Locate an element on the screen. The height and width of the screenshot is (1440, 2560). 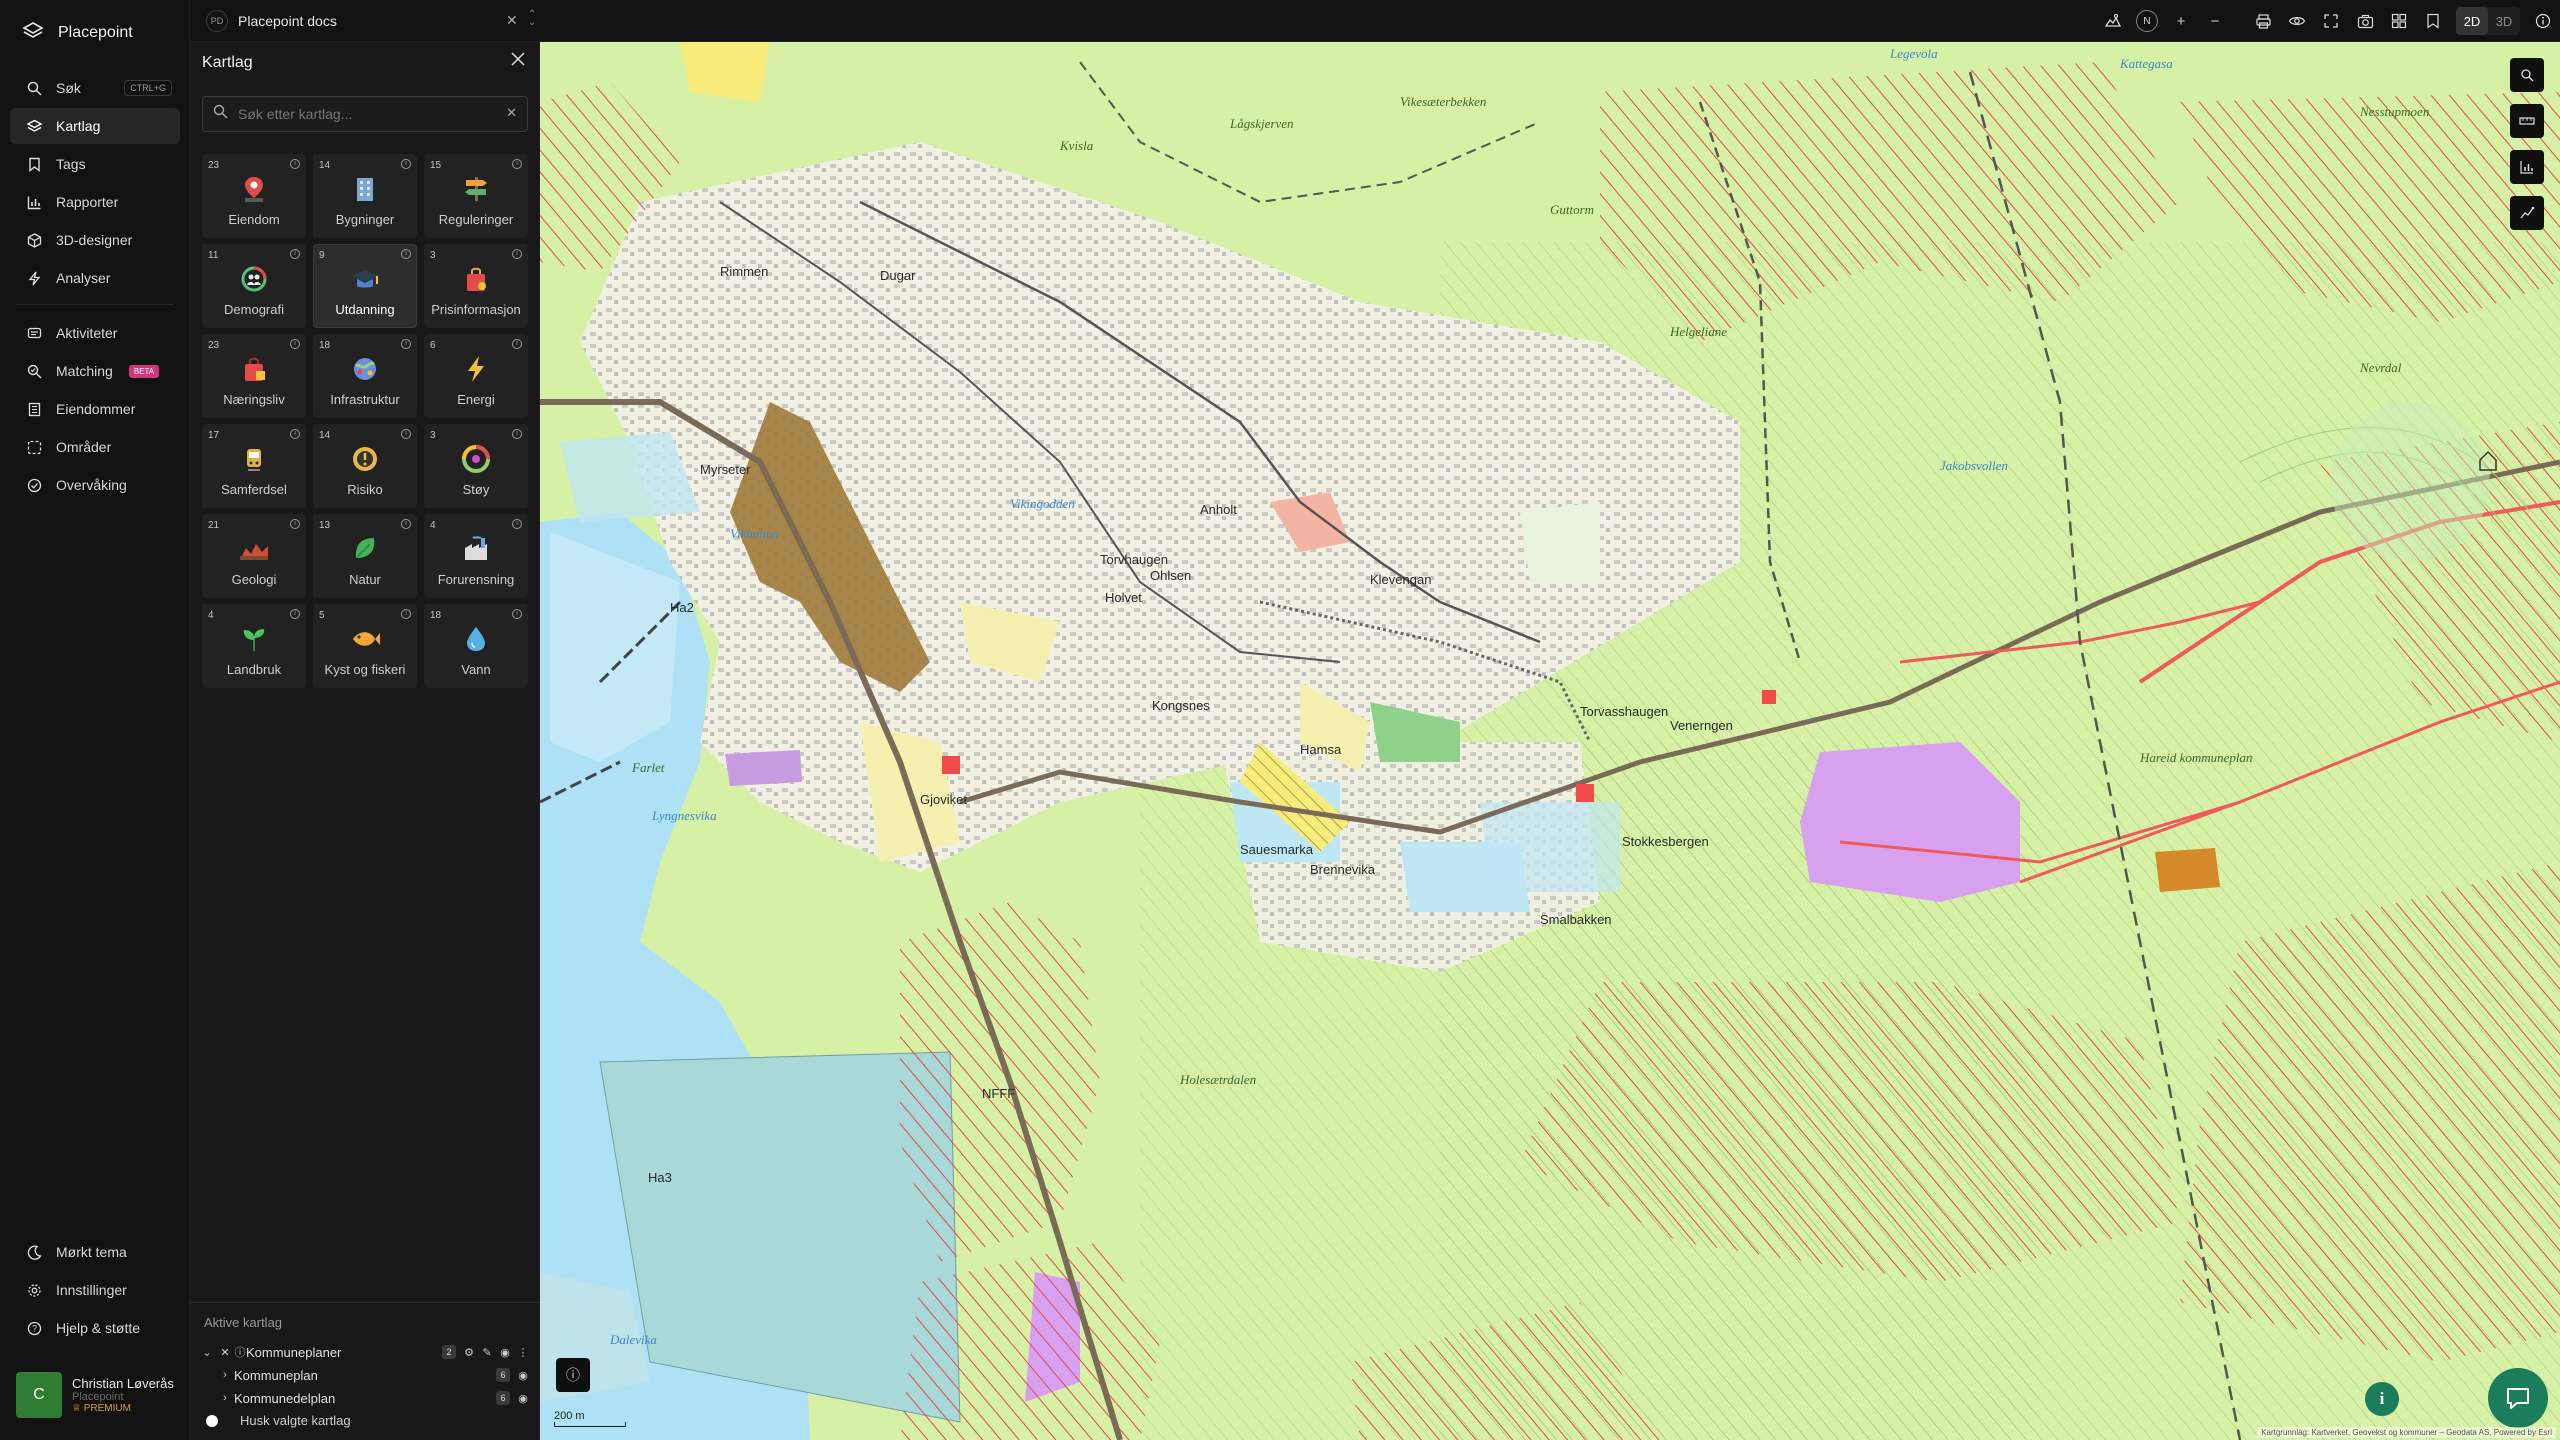
clear-search-icon: ✕ is located at coordinates (511, 113).